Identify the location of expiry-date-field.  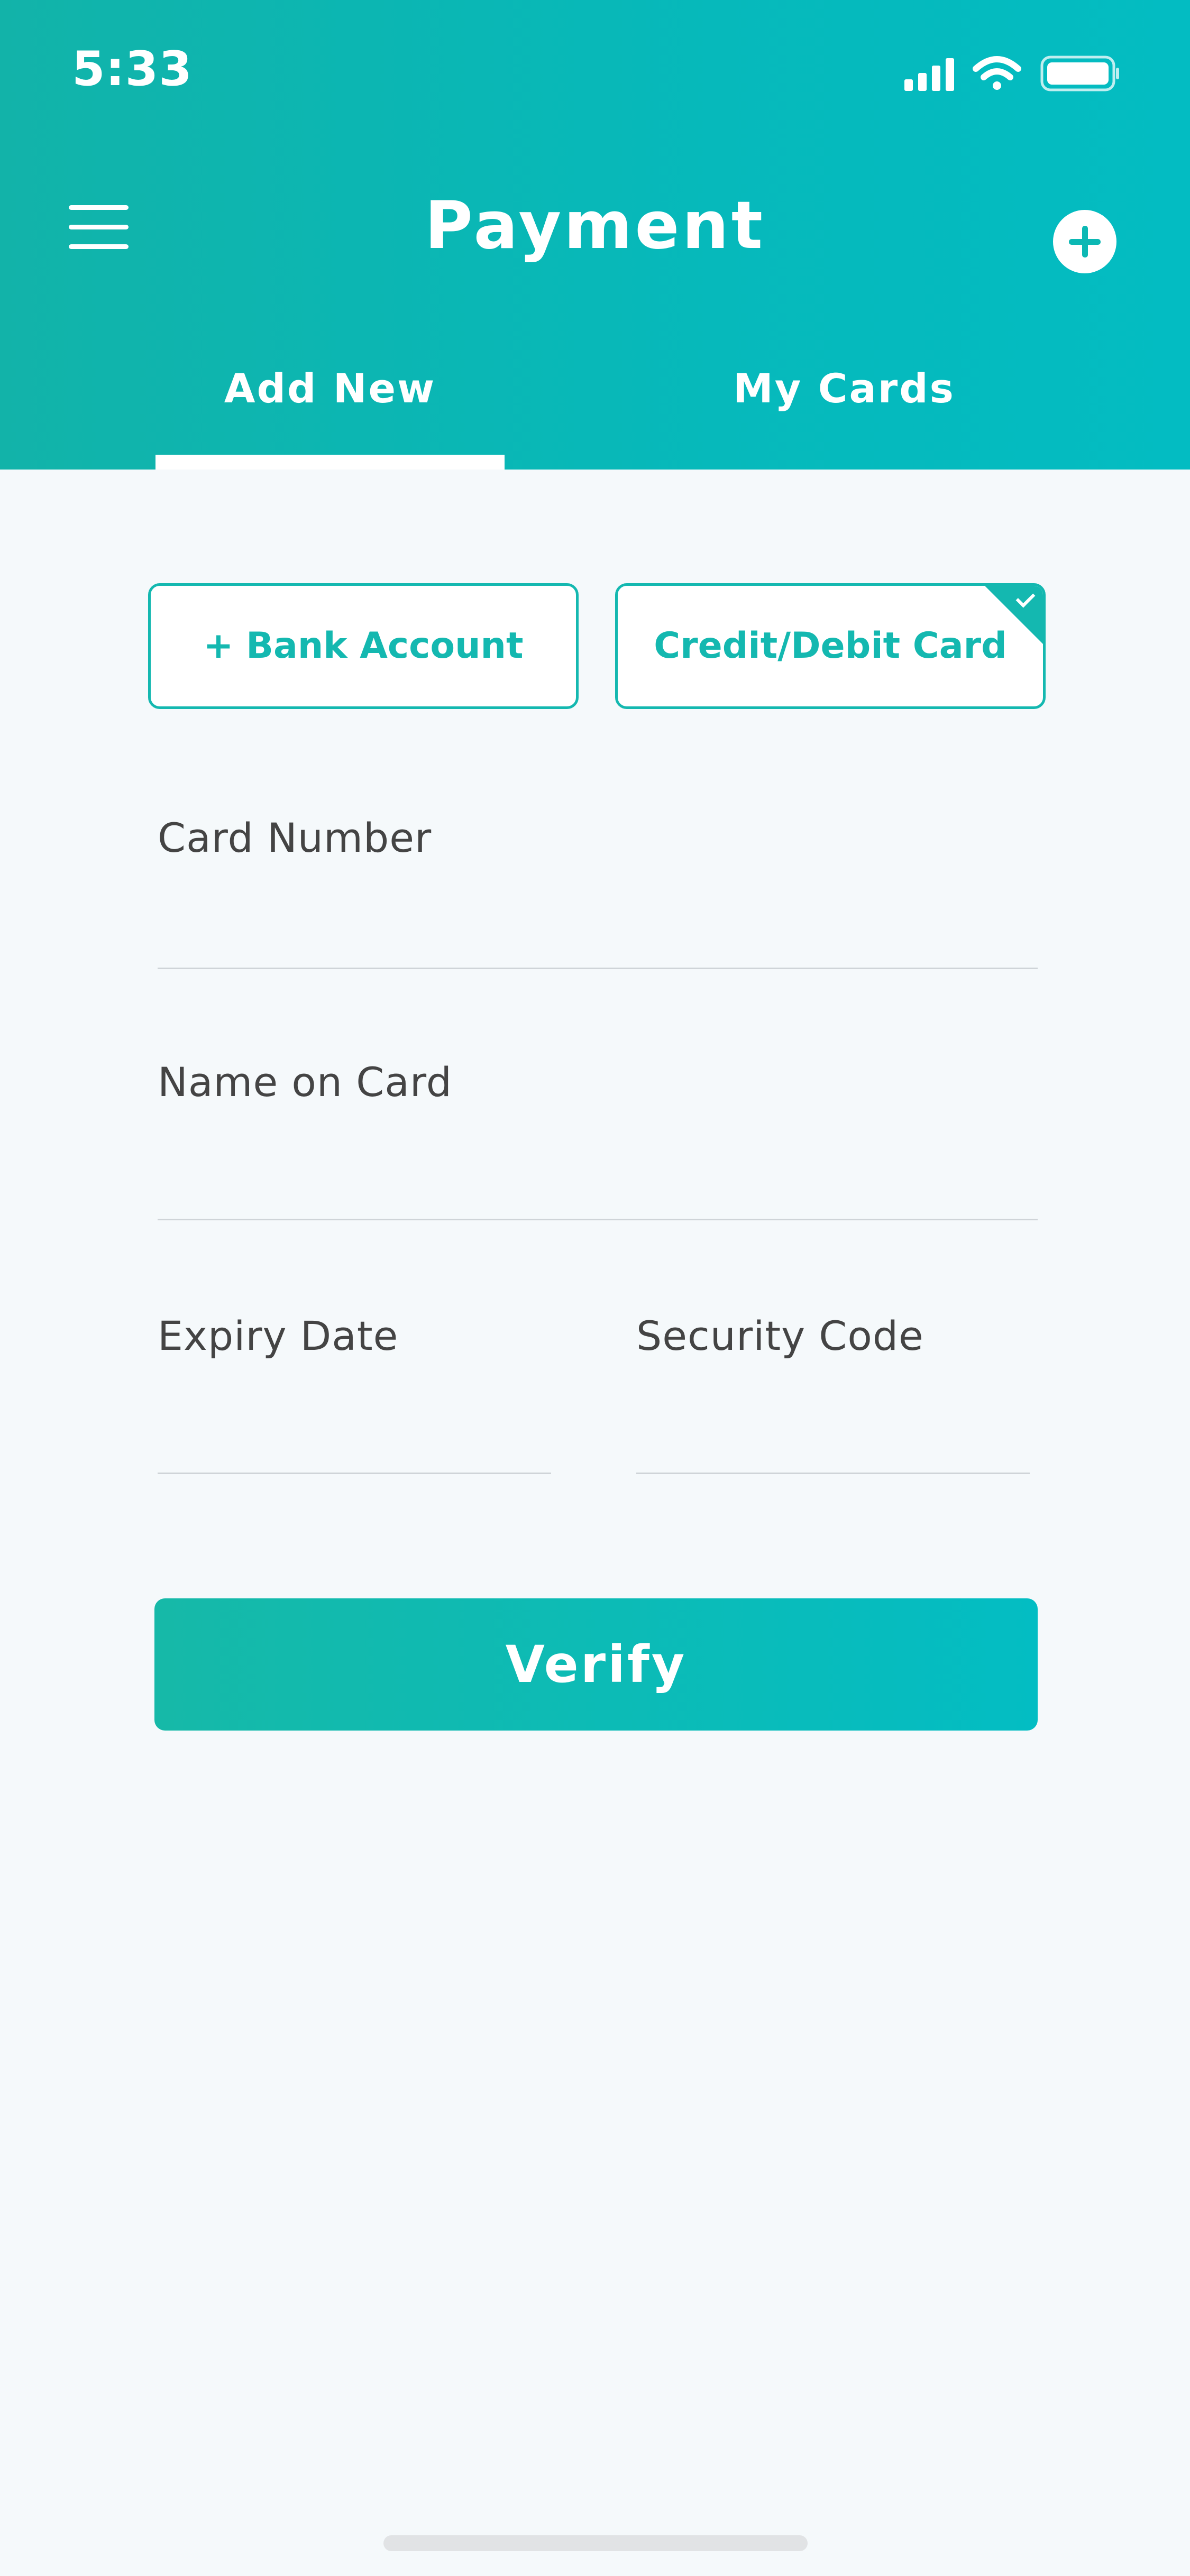
(354, 1414).